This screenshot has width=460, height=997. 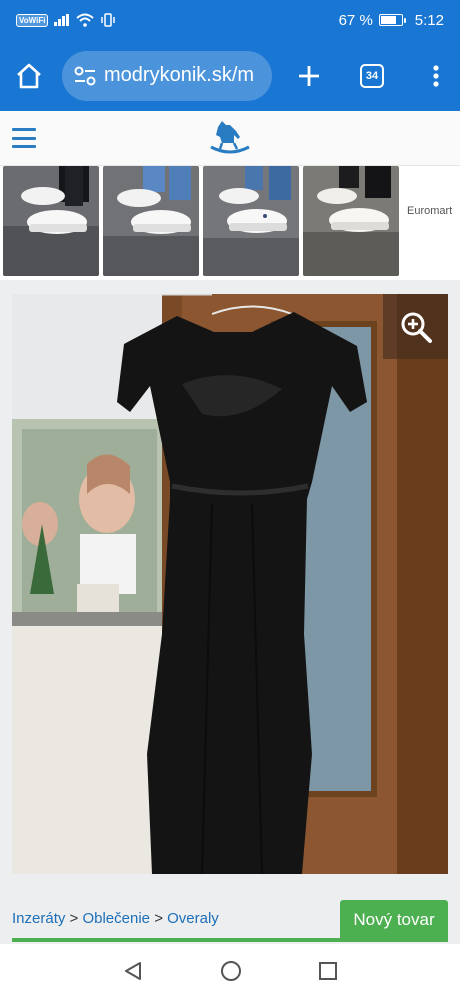 What do you see at coordinates (388, 20) in the screenshot?
I see `battery-fill` at bounding box center [388, 20].